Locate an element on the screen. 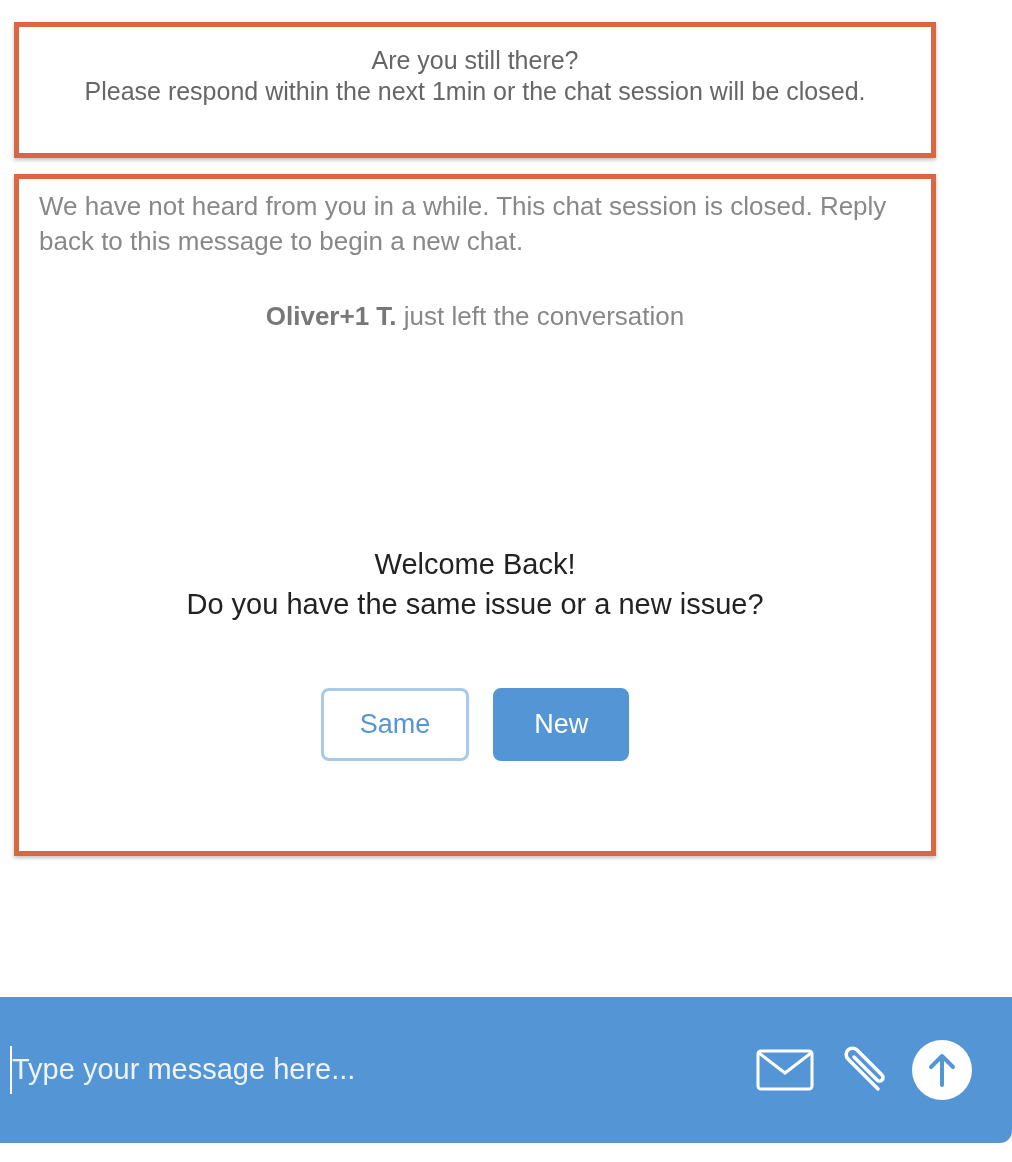 The width and height of the screenshot is (1012, 1162). send-icon is located at coordinates (942, 1070).